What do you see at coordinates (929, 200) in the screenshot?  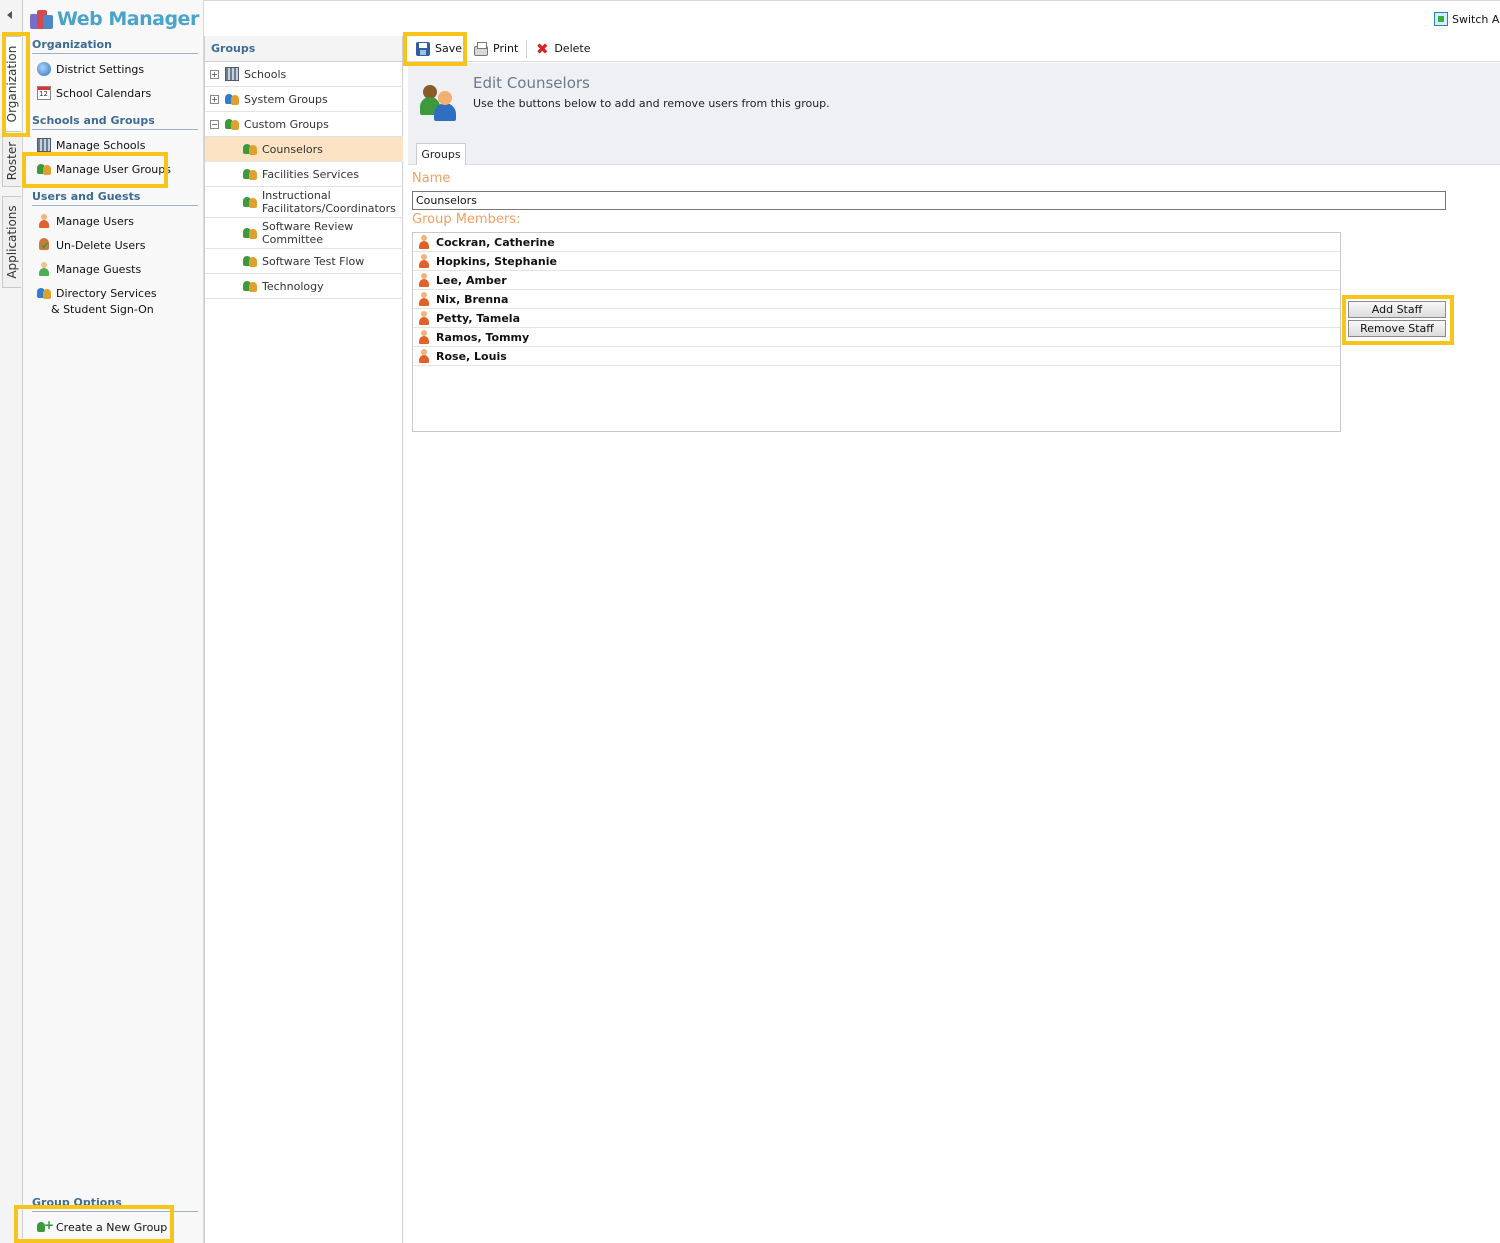 I see `group-name-field` at bounding box center [929, 200].